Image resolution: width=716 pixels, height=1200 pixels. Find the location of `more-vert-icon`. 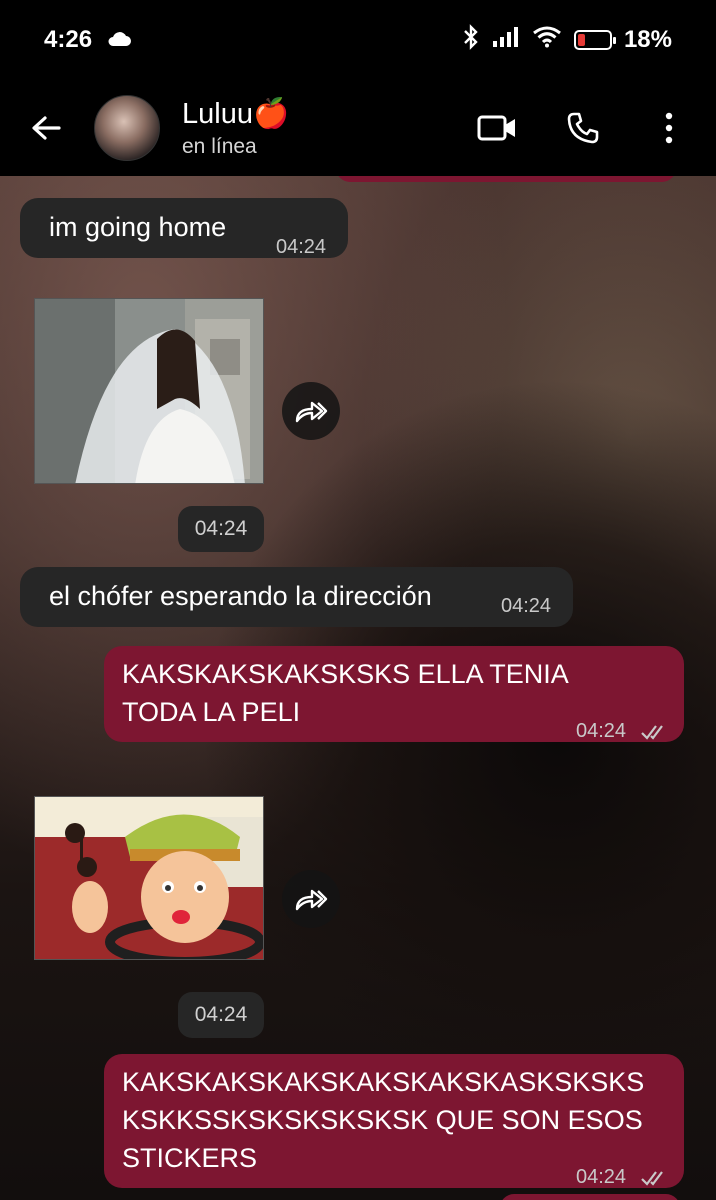

more-vert-icon is located at coordinates (669, 128).